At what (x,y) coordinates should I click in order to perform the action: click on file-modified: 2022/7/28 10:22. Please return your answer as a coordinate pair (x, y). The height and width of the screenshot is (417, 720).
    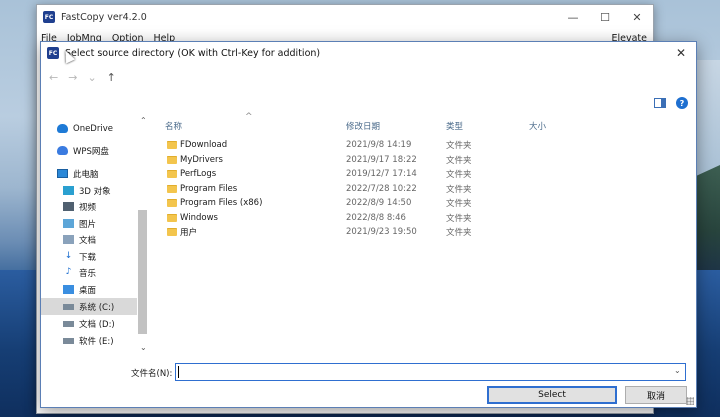
    Looking at the image, I should click on (381, 188).